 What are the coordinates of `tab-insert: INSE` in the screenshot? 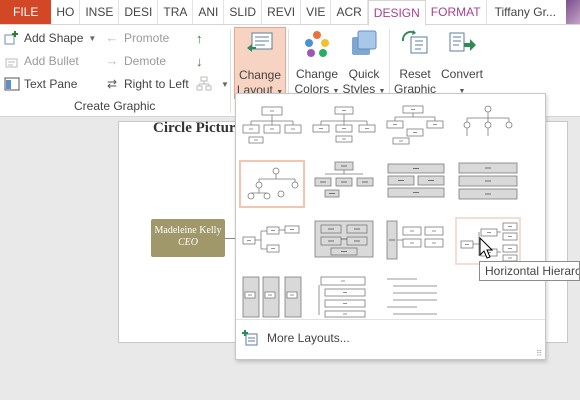 It's located at (100, 12).